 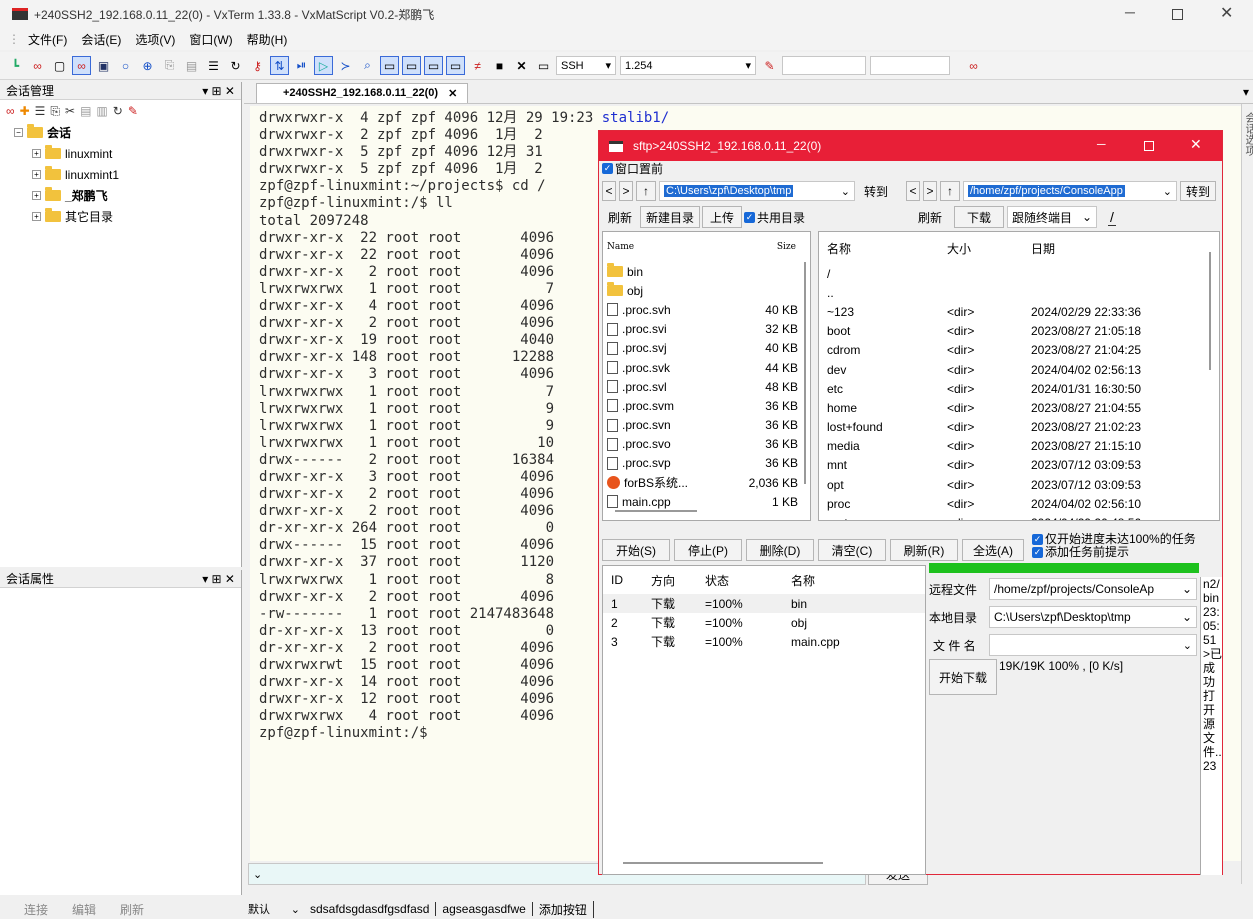 What do you see at coordinates (1019, 503) in the screenshot?
I see `remote-file-row: proc <dir> 2024/04/02 02:56:10` at bounding box center [1019, 503].